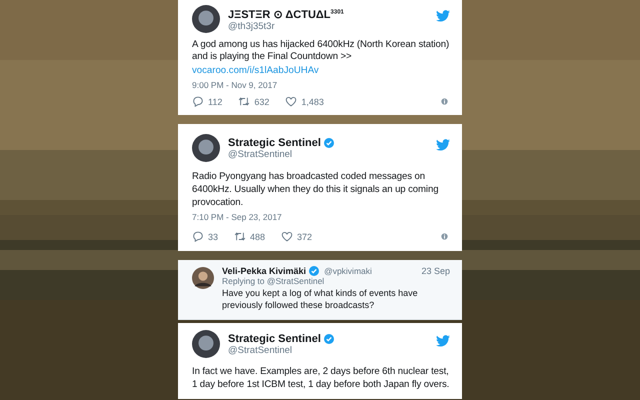 The height and width of the screenshot is (400, 640). What do you see at coordinates (348, 271) in the screenshot?
I see `user-handle: @vpkivimaki` at bounding box center [348, 271].